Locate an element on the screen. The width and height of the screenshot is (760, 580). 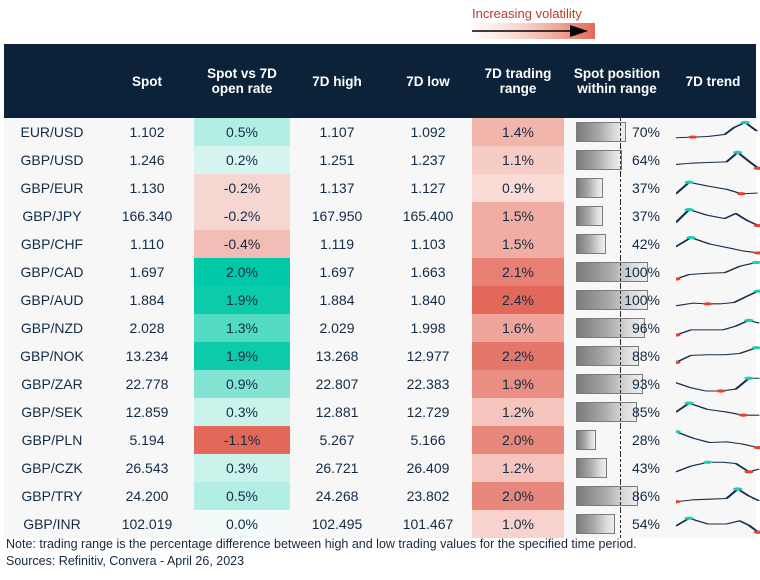
position-value-label: 96% is located at coordinates (645, 328).